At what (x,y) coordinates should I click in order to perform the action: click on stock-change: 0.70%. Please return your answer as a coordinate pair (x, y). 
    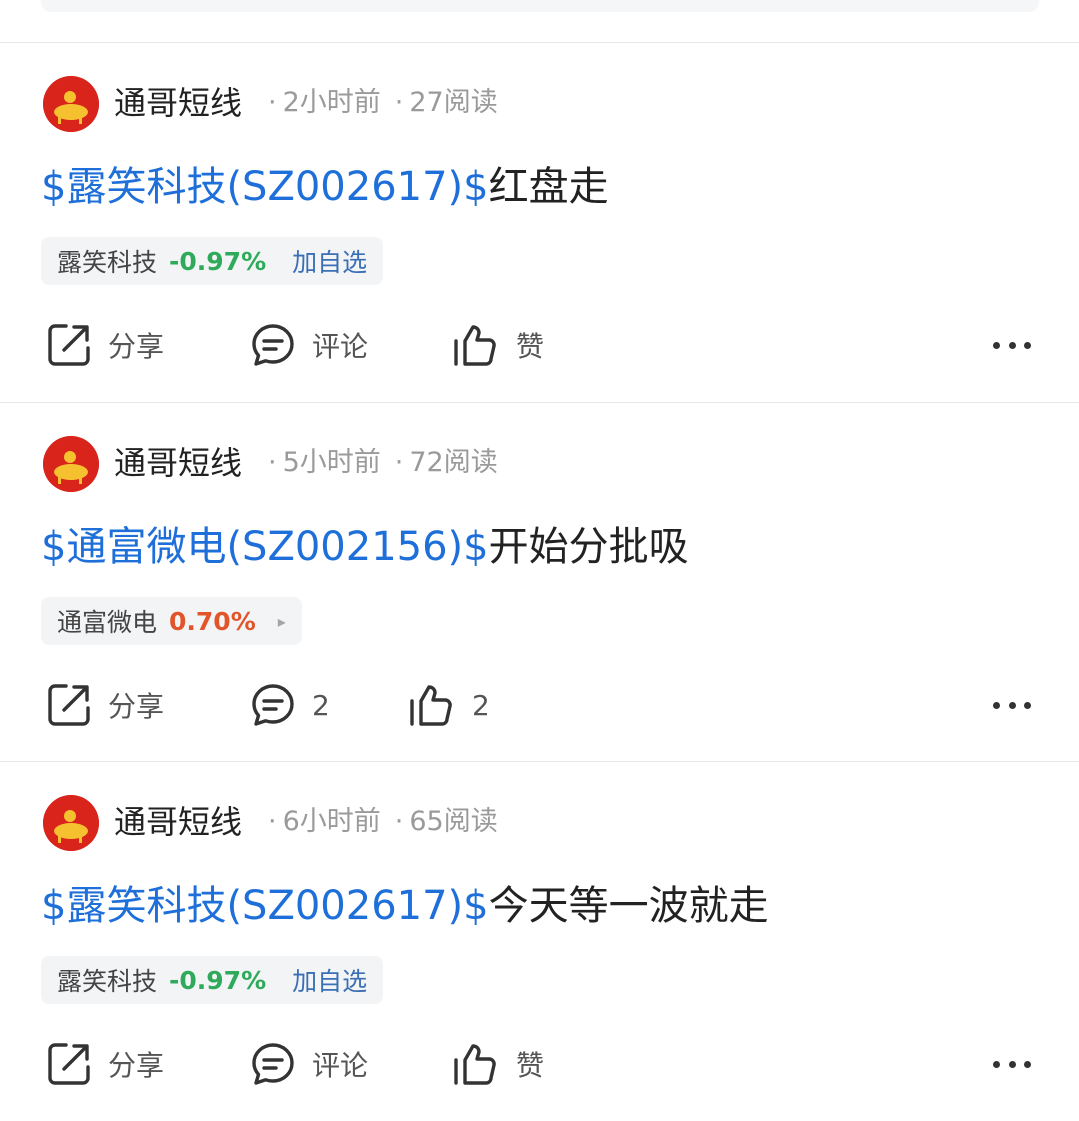
    Looking at the image, I should click on (212, 621).